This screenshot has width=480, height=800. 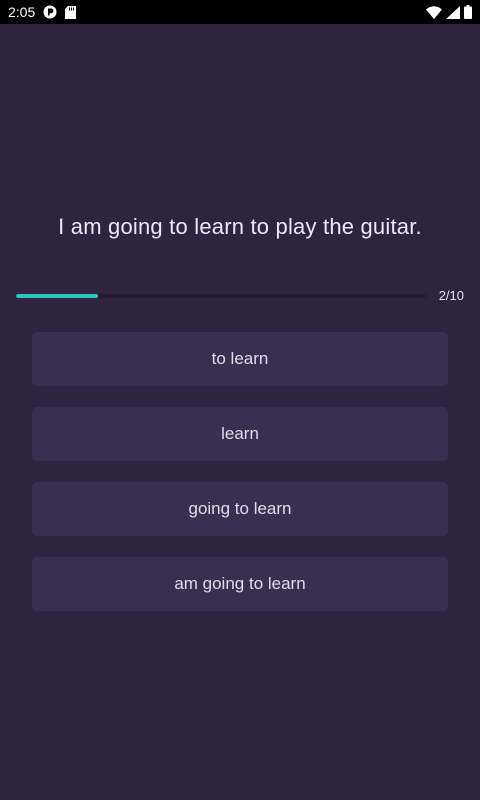 What do you see at coordinates (468, 12) in the screenshot?
I see `battery-icon` at bounding box center [468, 12].